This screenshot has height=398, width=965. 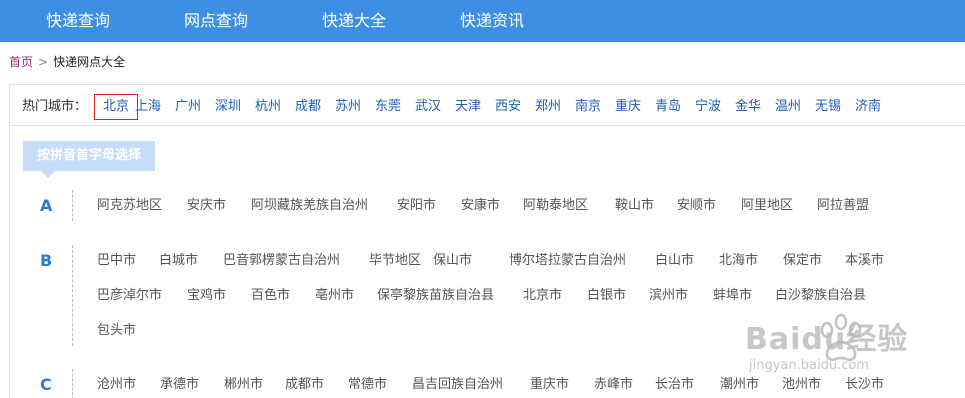 I want to click on city-link: 承德市, so click(x=179, y=385).